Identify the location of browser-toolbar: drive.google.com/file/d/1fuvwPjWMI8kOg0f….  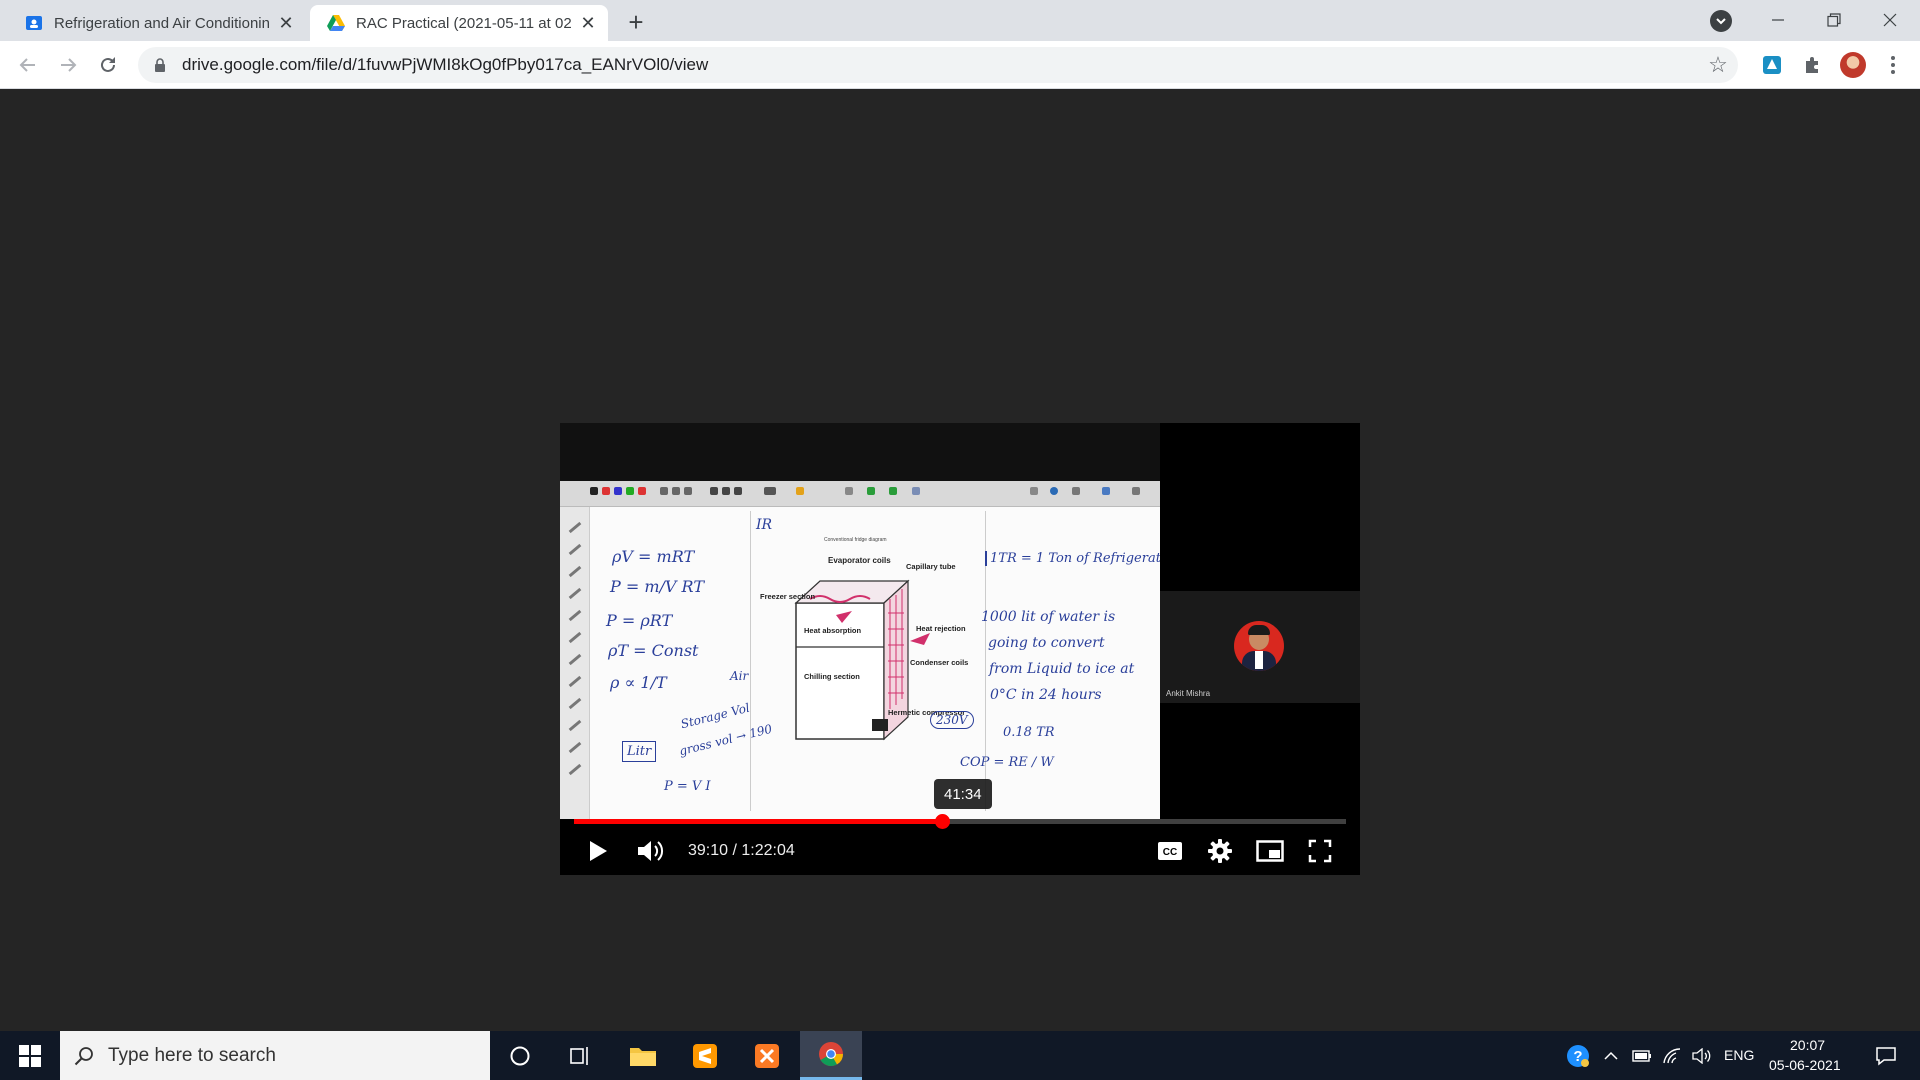
(960, 65).